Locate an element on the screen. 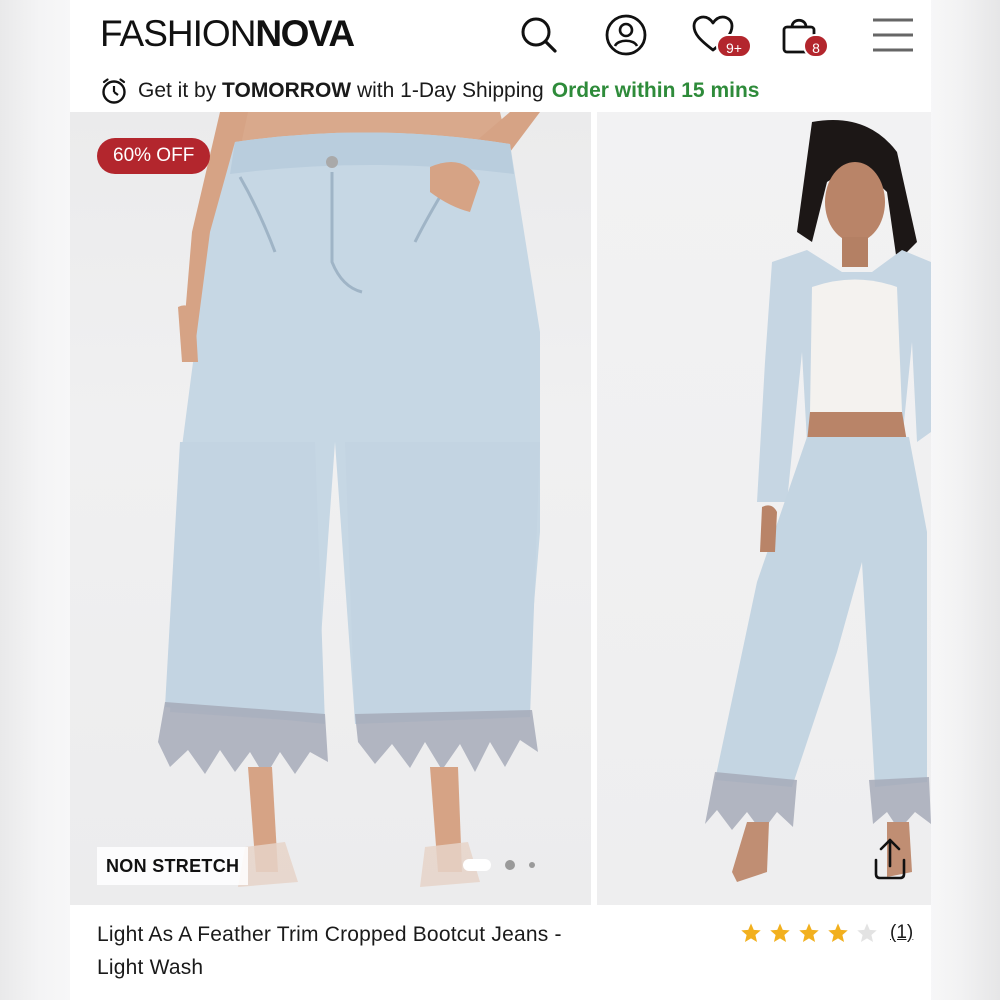 The height and width of the screenshot is (1000, 1000). cart-count-badge: 8 is located at coordinates (816, 46).